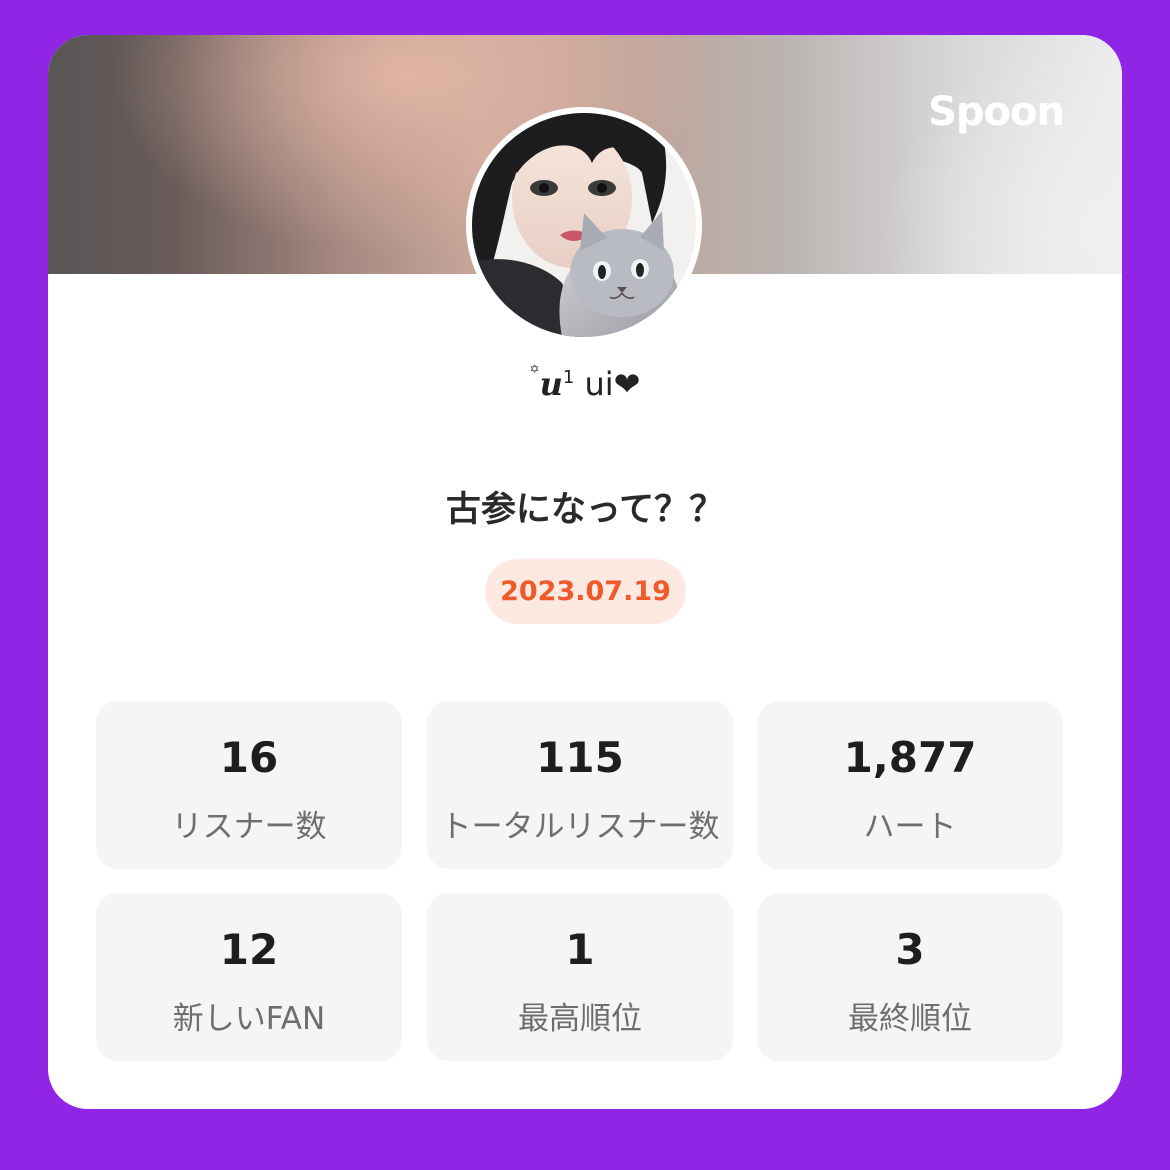 This screenshot has height=1170, width=1170. Describe the element at coordinates (580, 1019) in the screenshot. I see `stat-label: 最高順位` at that location.